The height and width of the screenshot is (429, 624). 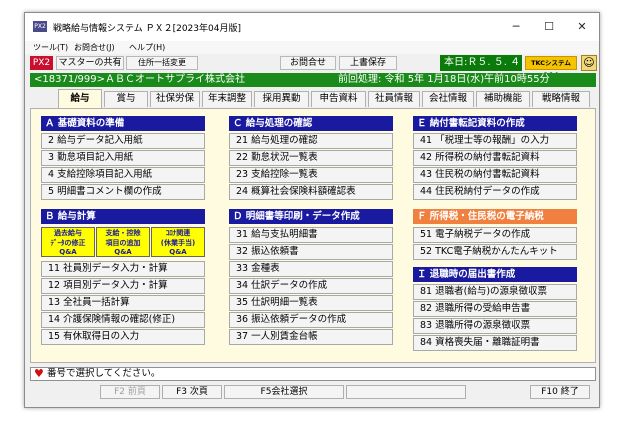 What do you see at coordinates (123, 286) in the screenshot?
I see `menu-item-12: 12 項目別データ入力・計算` at bounding box center [123, 286].